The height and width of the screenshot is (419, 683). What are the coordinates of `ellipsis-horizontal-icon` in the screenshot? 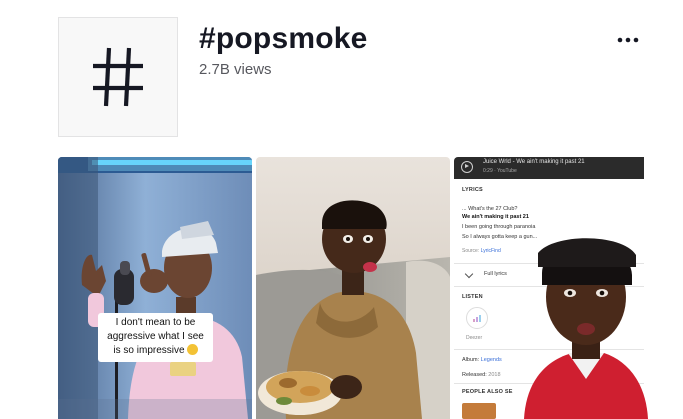 It's located at (628, 40).